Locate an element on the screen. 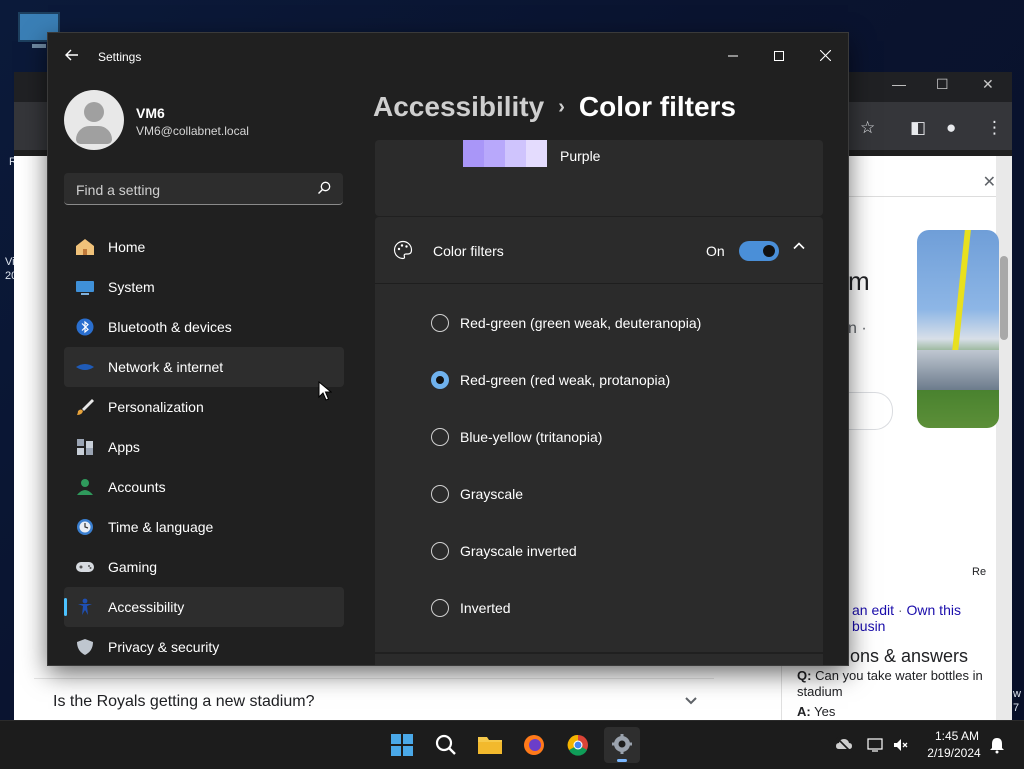 This screenshot has width=1024, height=769. next-setting-card is located at coordinates (599, 659).